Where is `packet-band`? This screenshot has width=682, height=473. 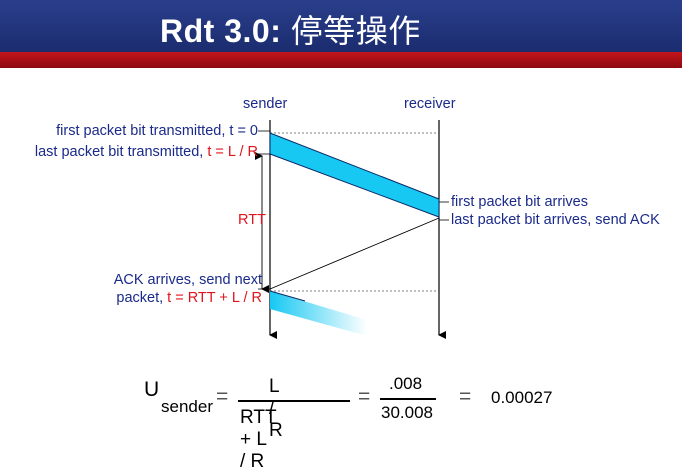
packet-band is located at coordinates (354, 175).